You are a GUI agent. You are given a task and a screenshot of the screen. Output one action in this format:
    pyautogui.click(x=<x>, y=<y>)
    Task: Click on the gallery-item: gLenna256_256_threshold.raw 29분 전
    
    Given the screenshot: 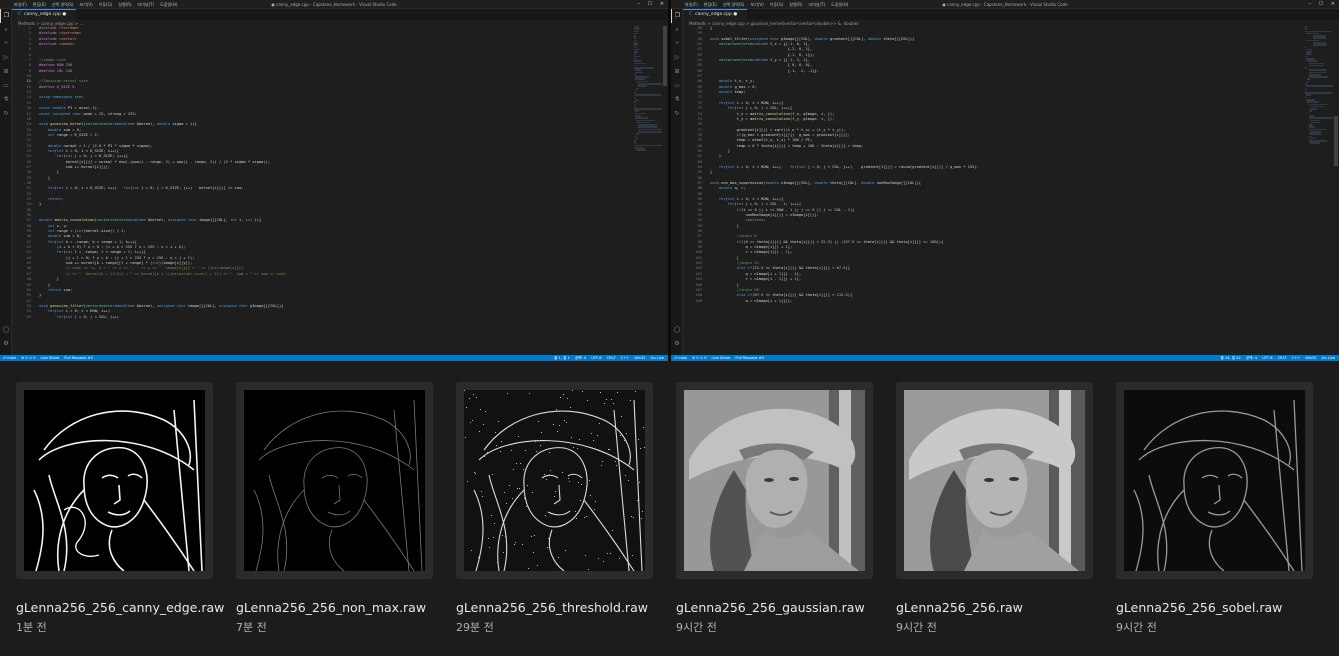 What is the action you would take?
    pyautogui.click(x=550, y=508)
    